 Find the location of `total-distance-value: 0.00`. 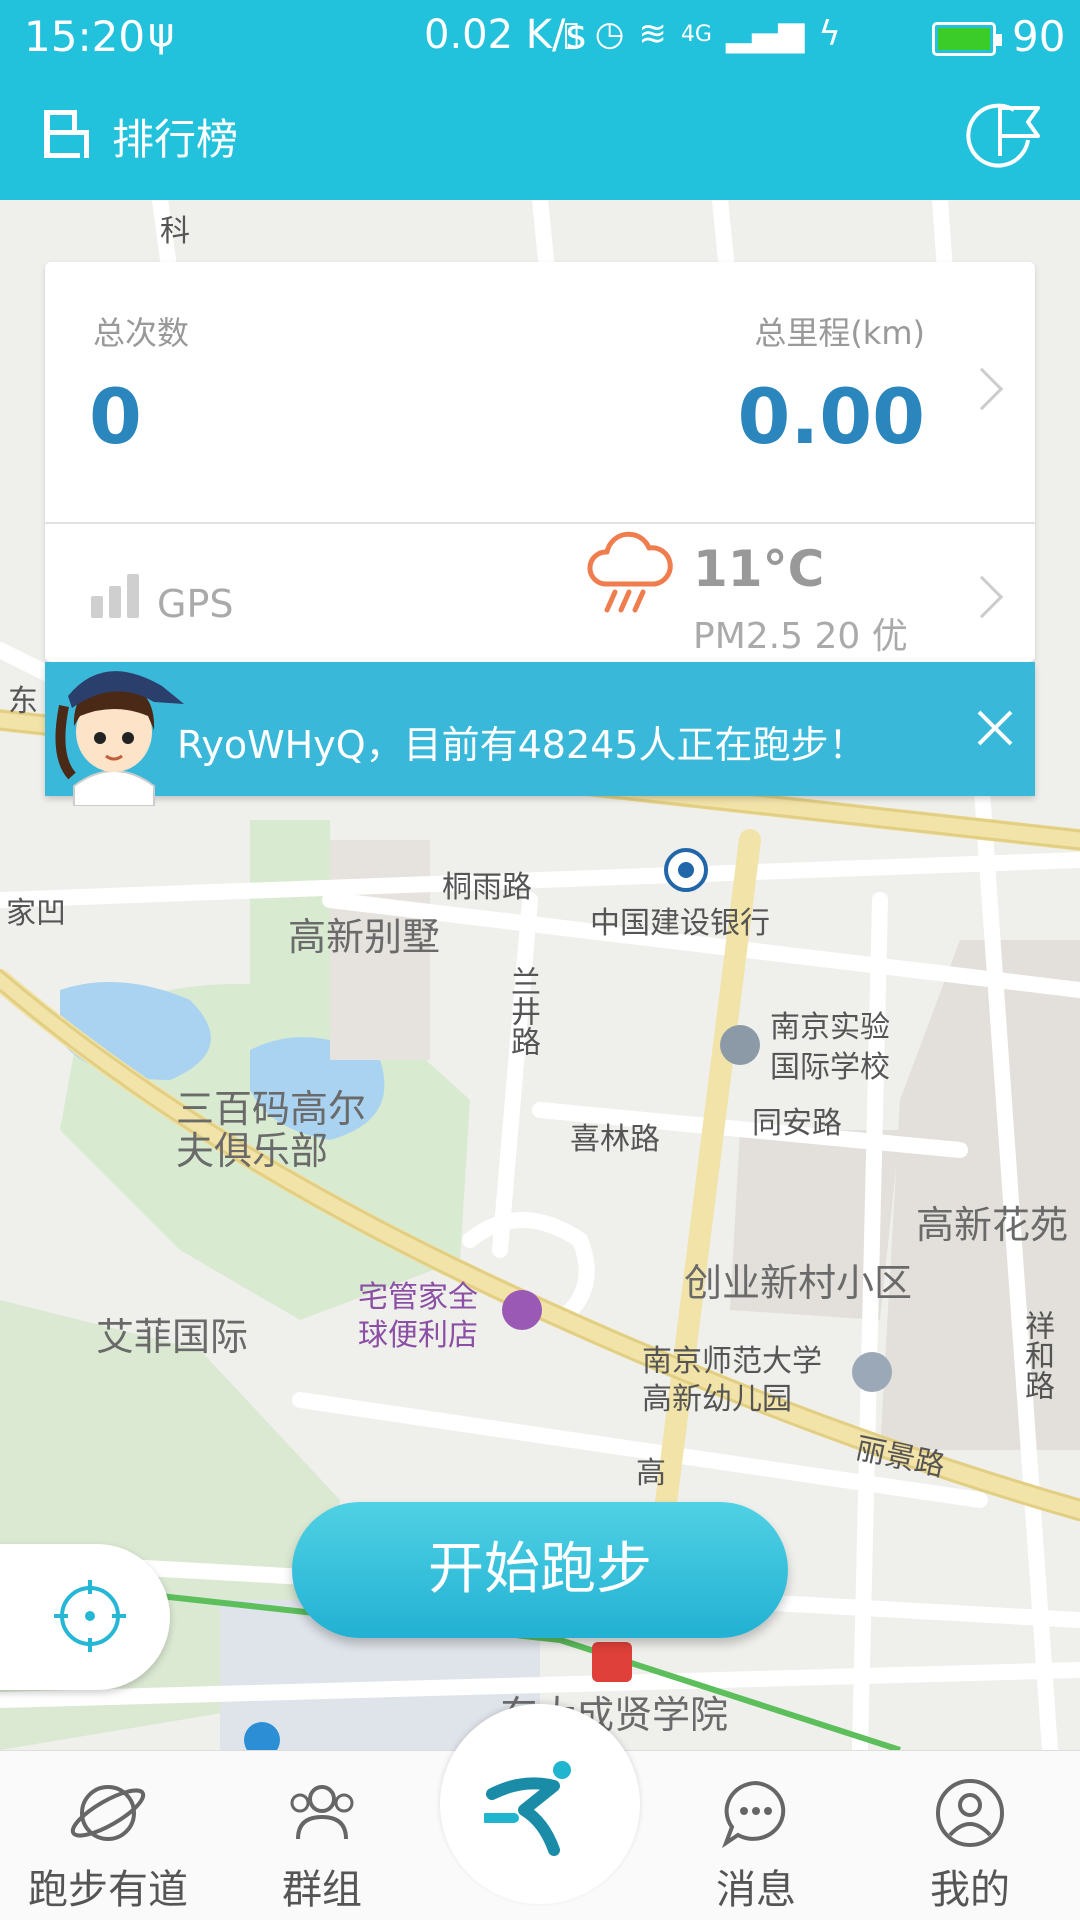

total-distance-value: 0.00 is located at coordinates (831, 416).